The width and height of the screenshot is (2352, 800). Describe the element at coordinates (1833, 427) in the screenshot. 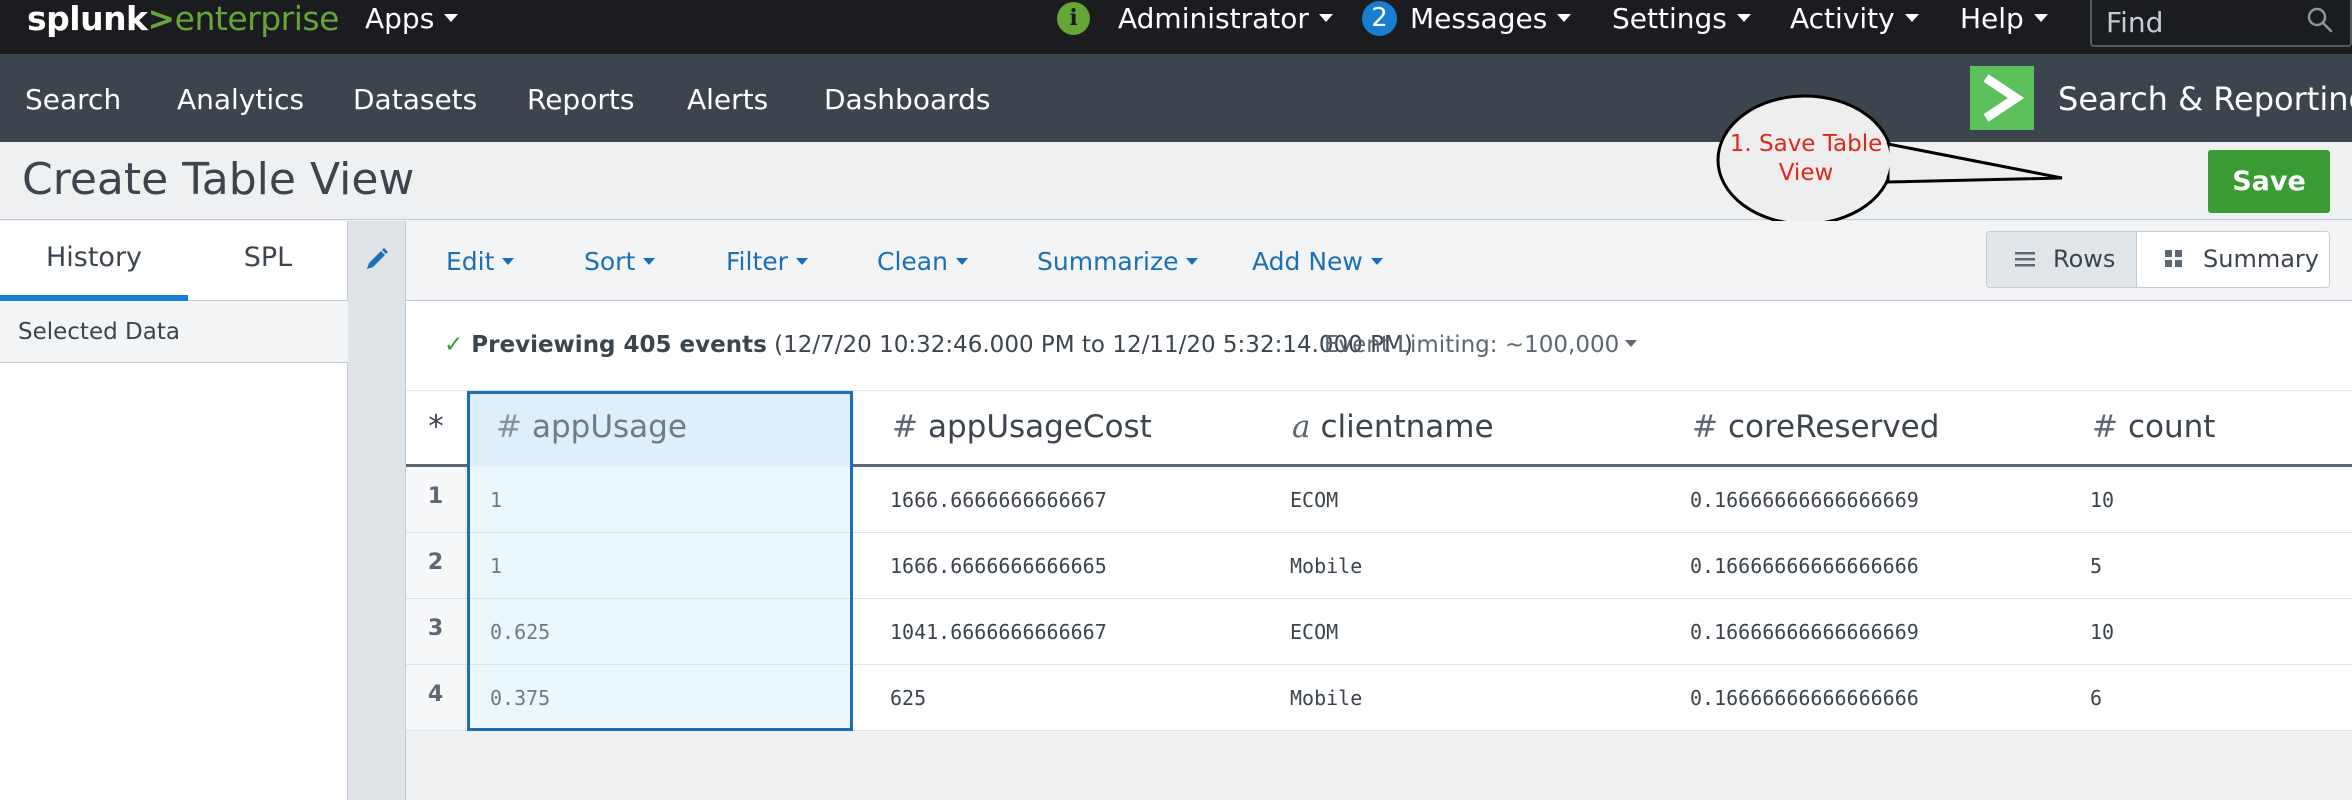

I see `column-name: coreReserved` at that location.